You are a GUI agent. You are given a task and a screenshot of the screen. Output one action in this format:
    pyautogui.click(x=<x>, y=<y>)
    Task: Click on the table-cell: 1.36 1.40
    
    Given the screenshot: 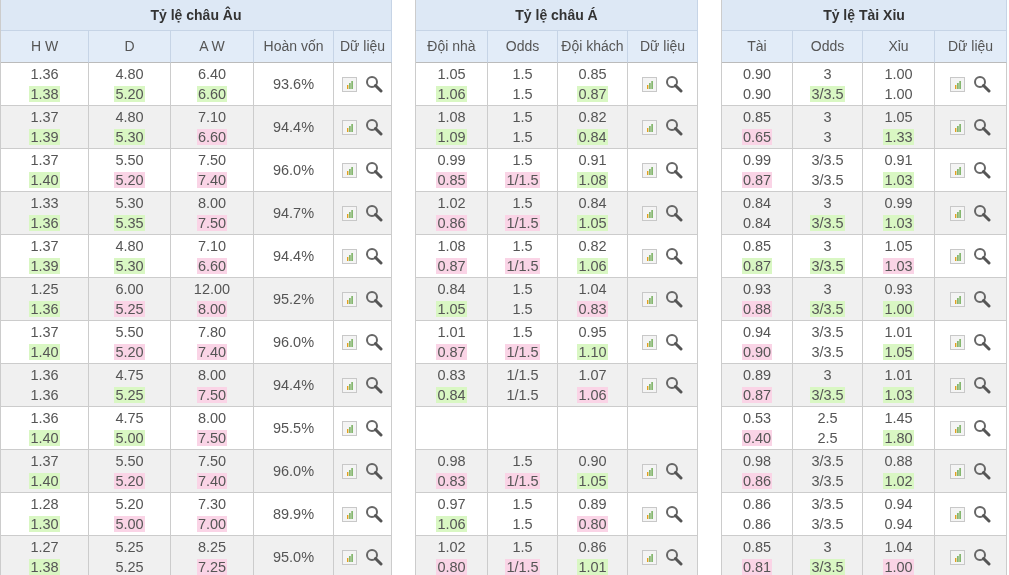 What is the action you would take?
    pyautogui.click(x=45, y=428)
    